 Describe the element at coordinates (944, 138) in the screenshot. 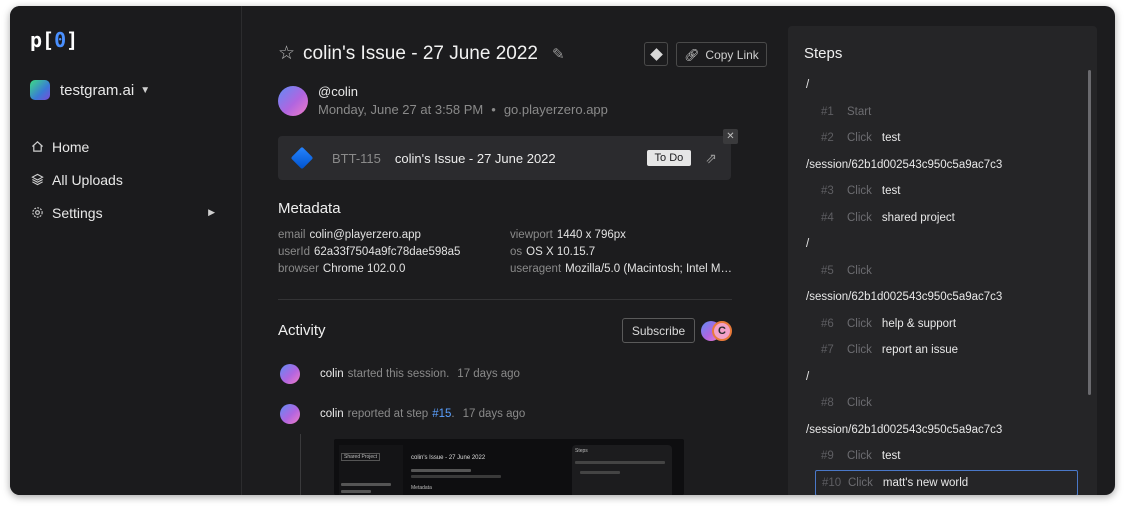

I see `step-item: #2 Click test` at that location.